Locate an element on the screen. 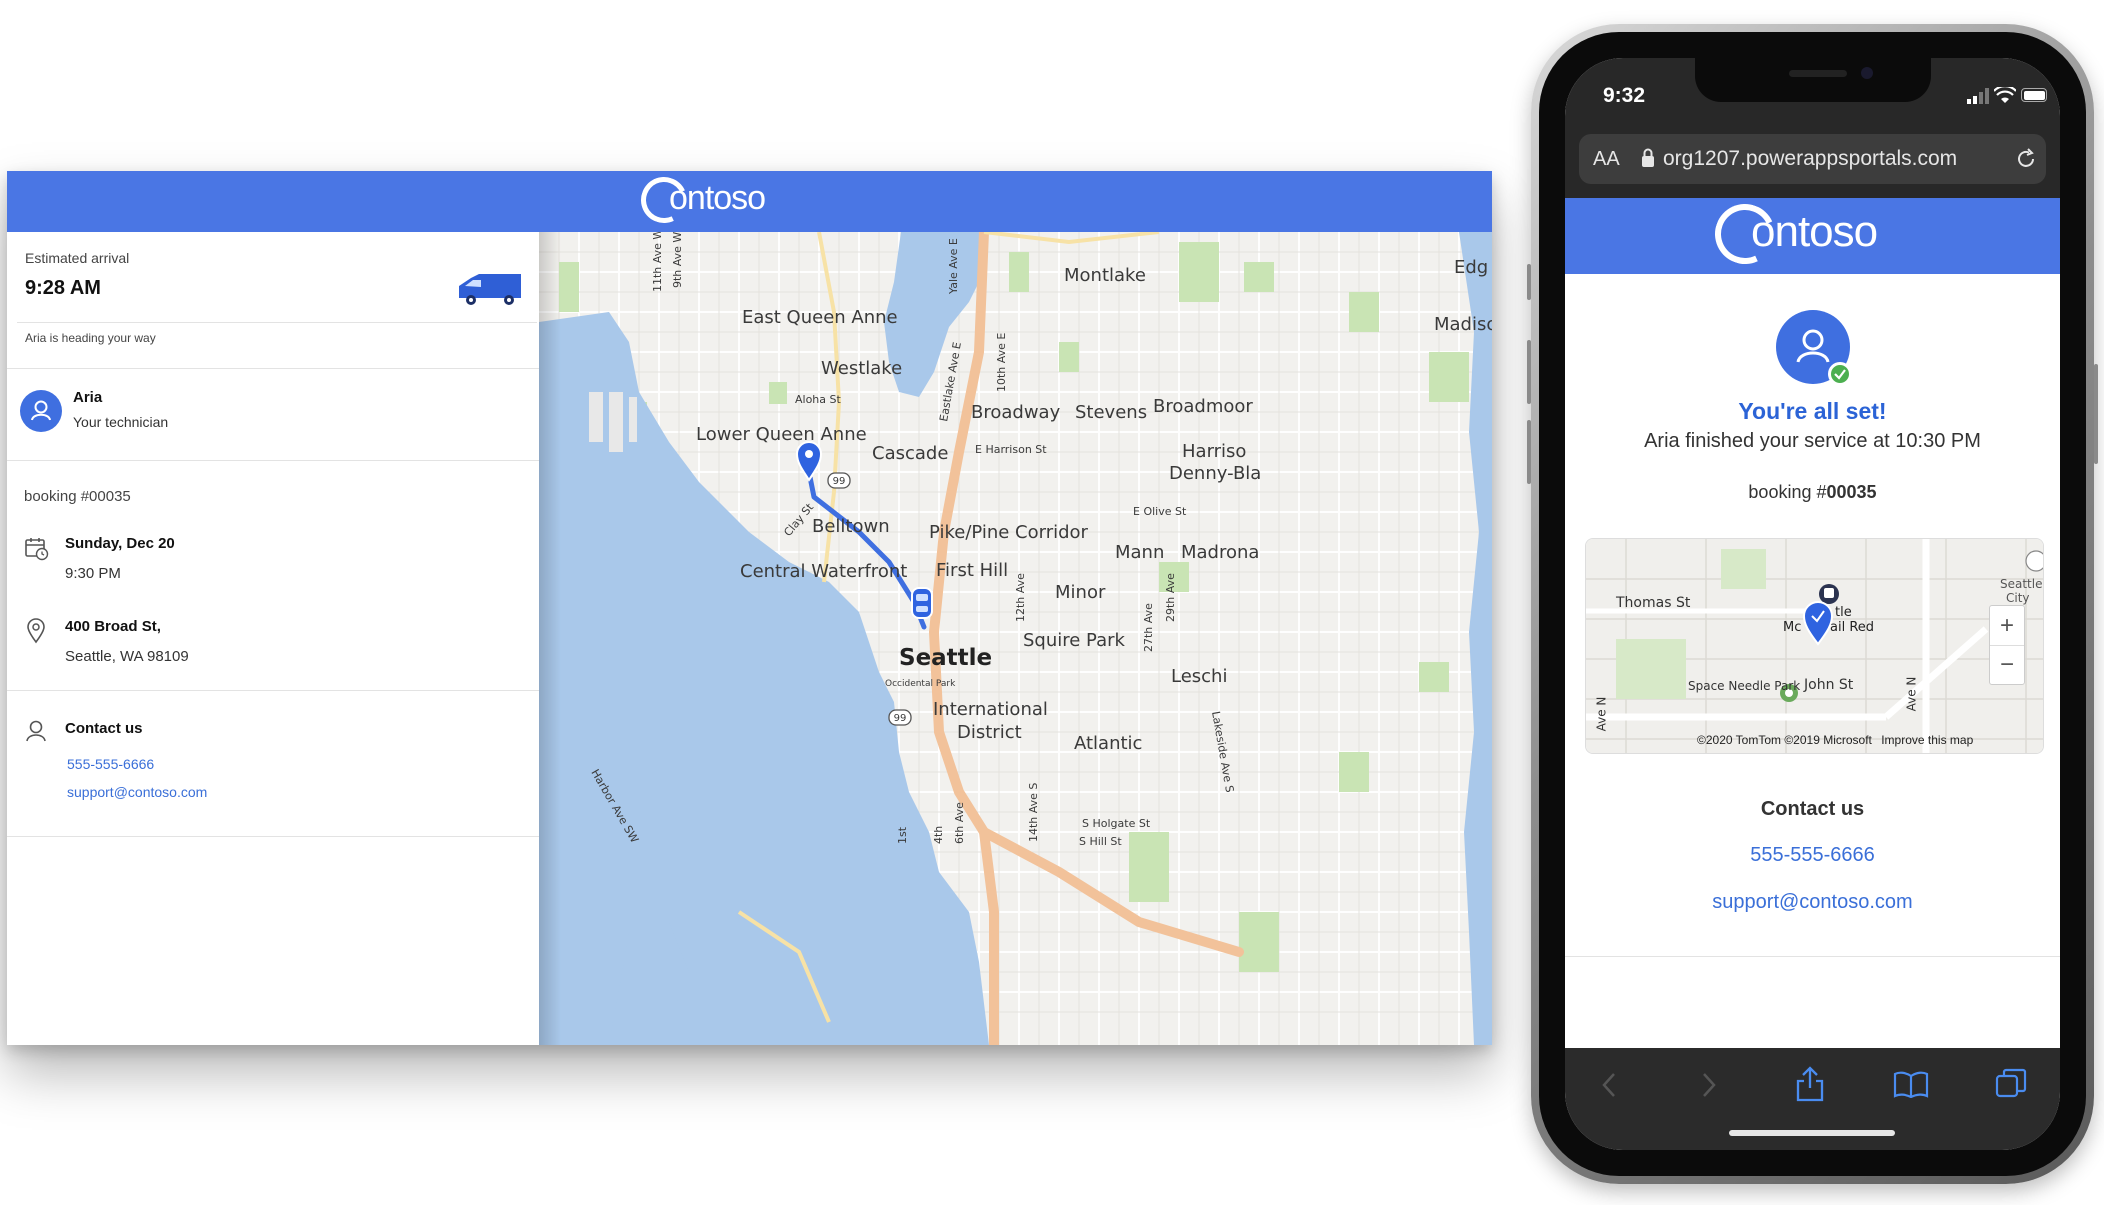  map-label: 11th Ave W is located at coordinates (657, 262).